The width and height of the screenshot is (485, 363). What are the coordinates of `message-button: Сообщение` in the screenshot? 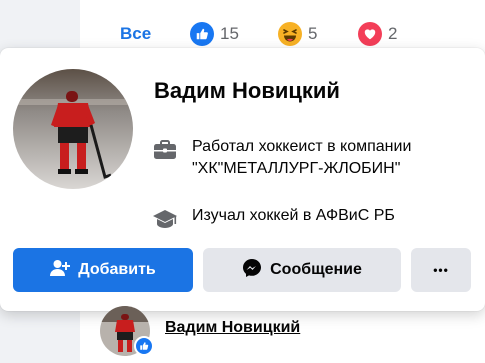 It's located at (302, 270).